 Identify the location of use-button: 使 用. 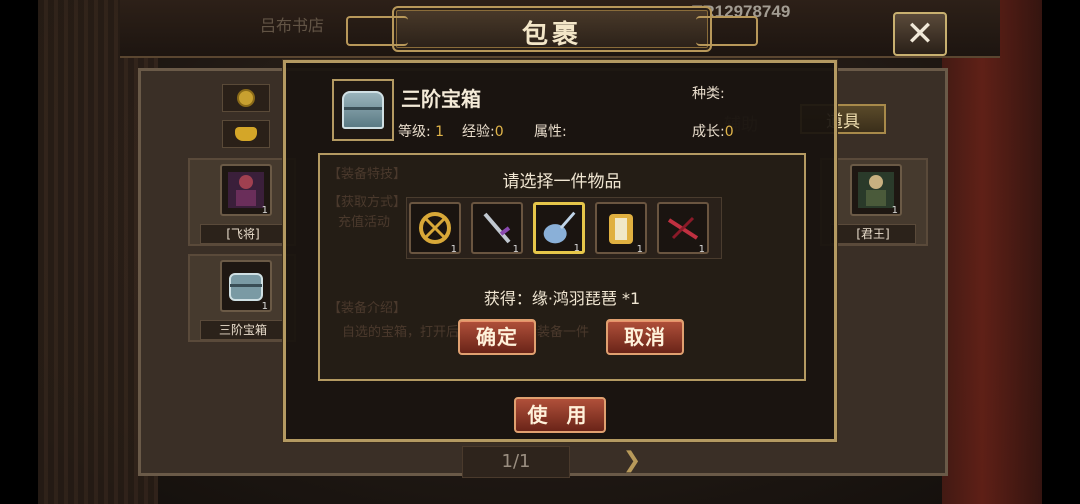
(560, 415).